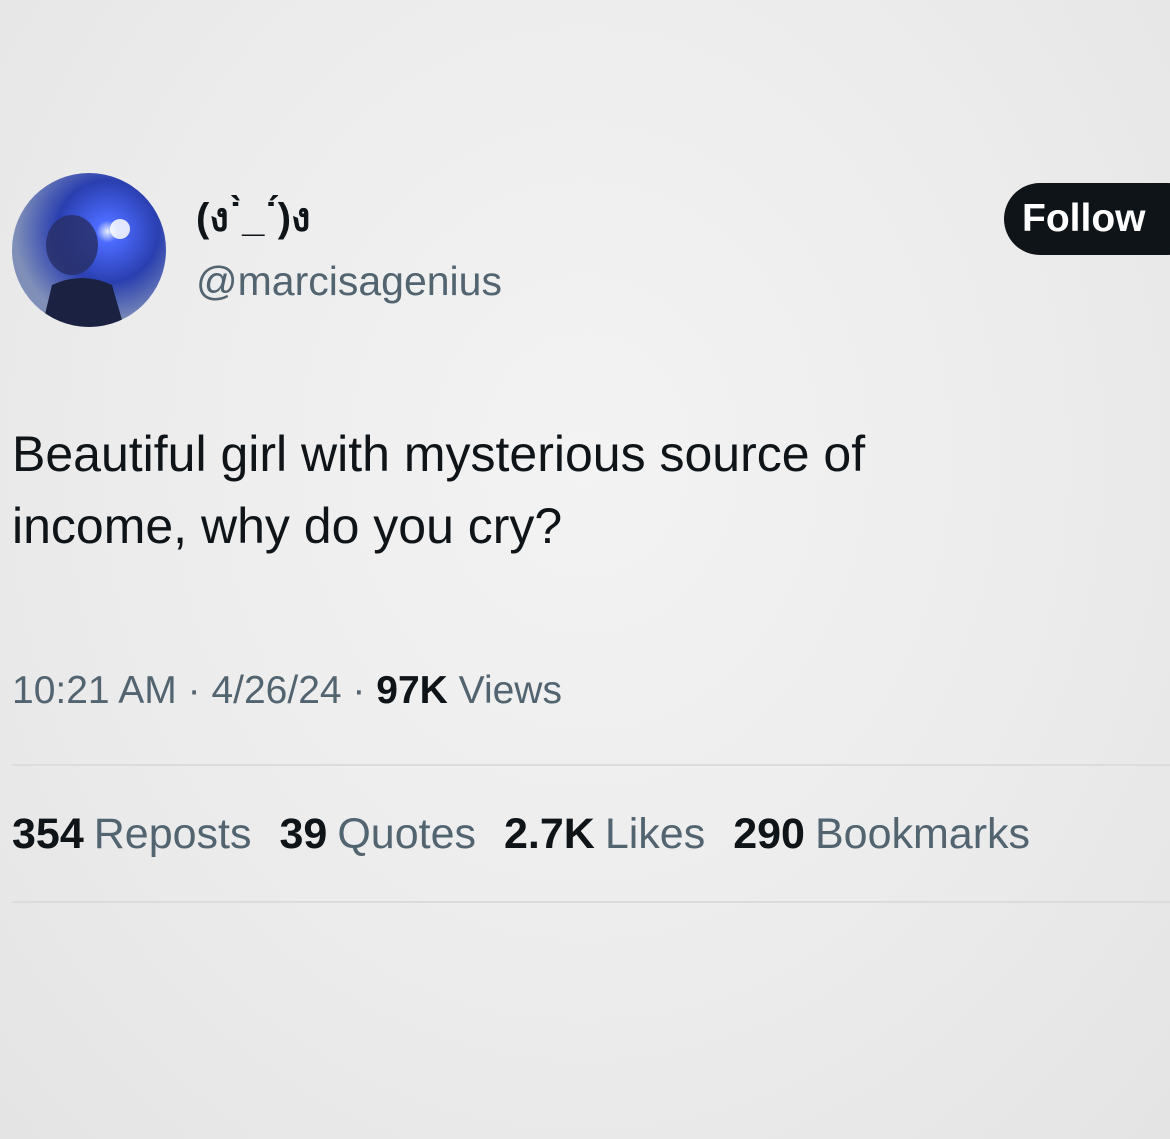 This screenshot has width=1170, height=1139. I want to click on avatar-image, so click(89, 250).